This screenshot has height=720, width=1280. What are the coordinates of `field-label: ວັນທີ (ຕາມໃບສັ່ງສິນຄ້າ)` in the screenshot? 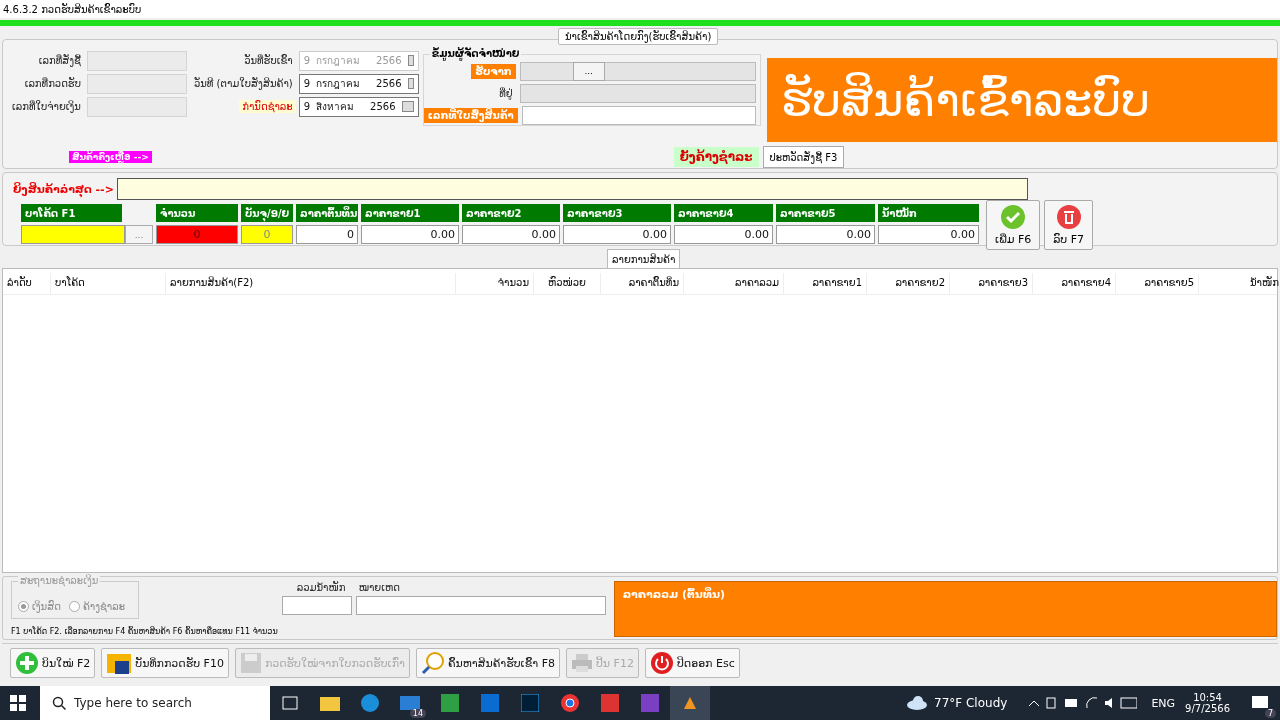 It's located at (243, 83).